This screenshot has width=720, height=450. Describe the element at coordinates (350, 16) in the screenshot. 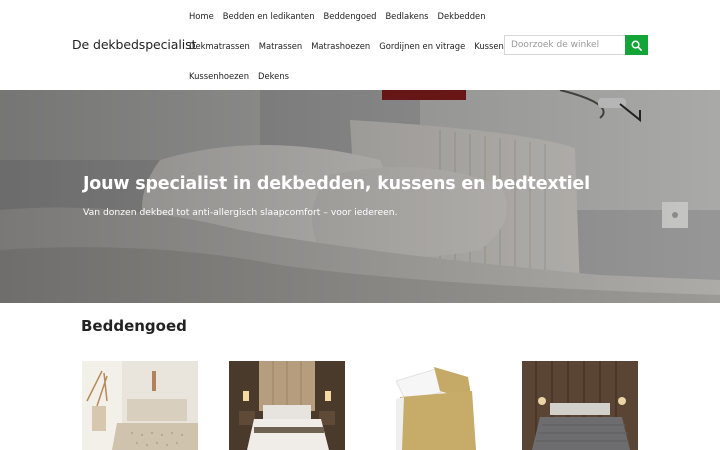

I see `nav-item-beddengoed: Beddengoed` at that location.